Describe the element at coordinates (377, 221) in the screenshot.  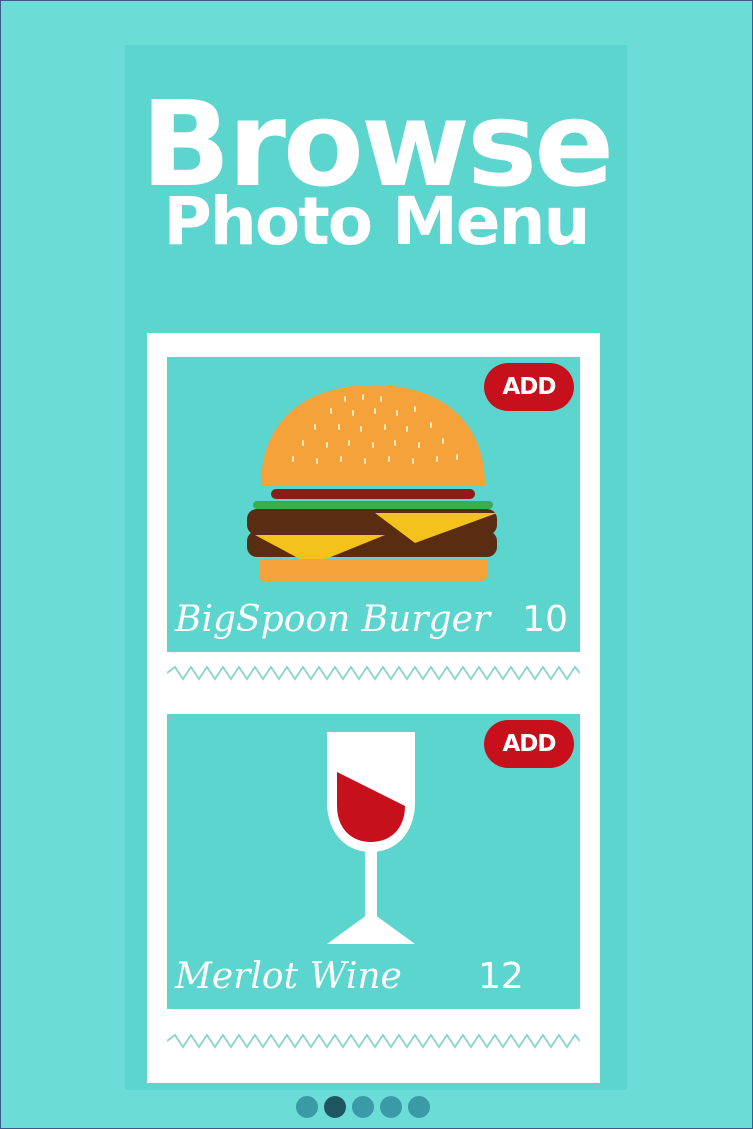
I see `page-subtitle: Photo Menu` at that location.